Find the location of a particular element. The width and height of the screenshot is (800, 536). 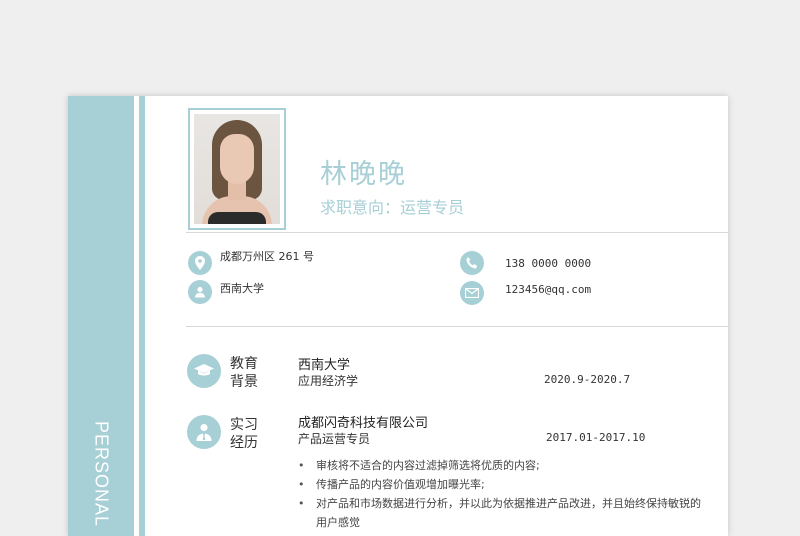

address-text: 成都万州区 261 号 is located at coordinates (267, 256).